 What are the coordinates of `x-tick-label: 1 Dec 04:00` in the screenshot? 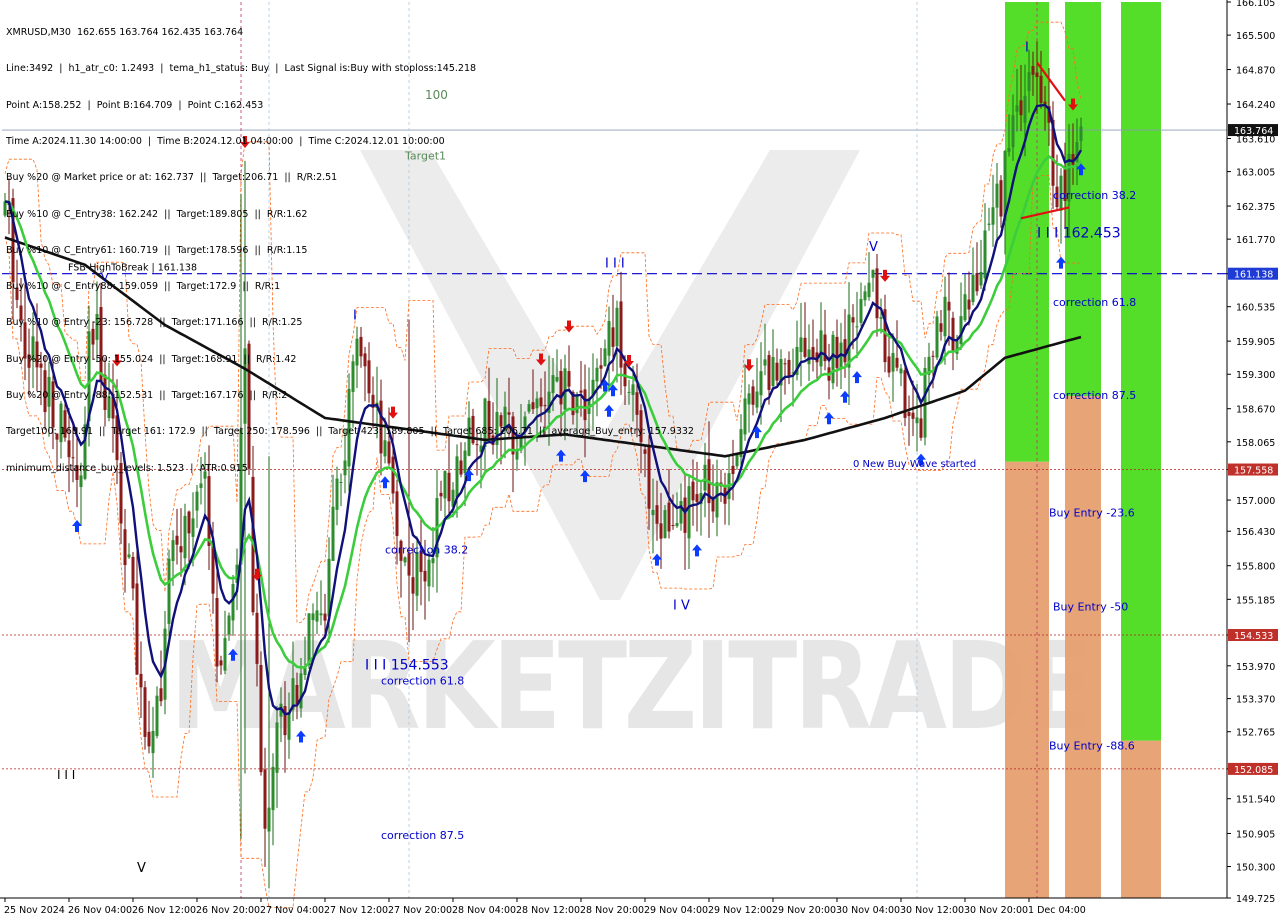 It's located at (1057, 910).